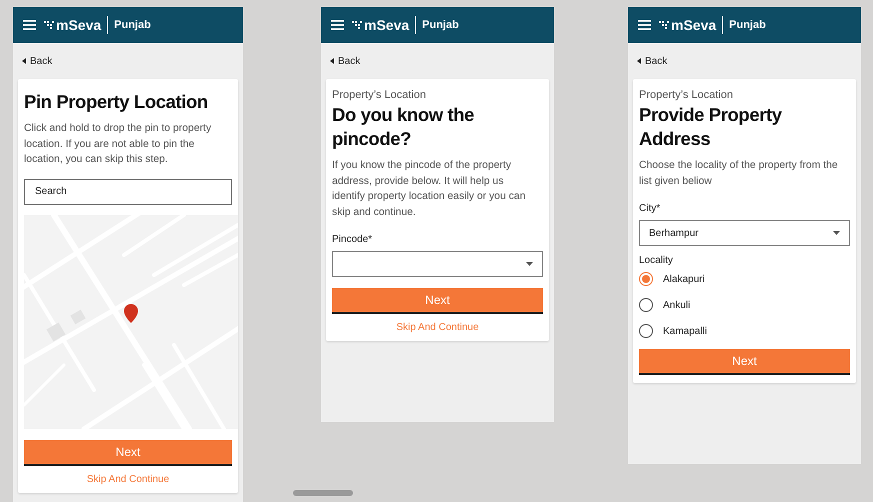 The image size is (873, 502). What do you see at coordinates (118, 145) in the screenshot?
I see `description-text: Click and hold to drop the pin to property location. If you are not able to pin the location, you can skip this step.` at bounding box center [118, 145].